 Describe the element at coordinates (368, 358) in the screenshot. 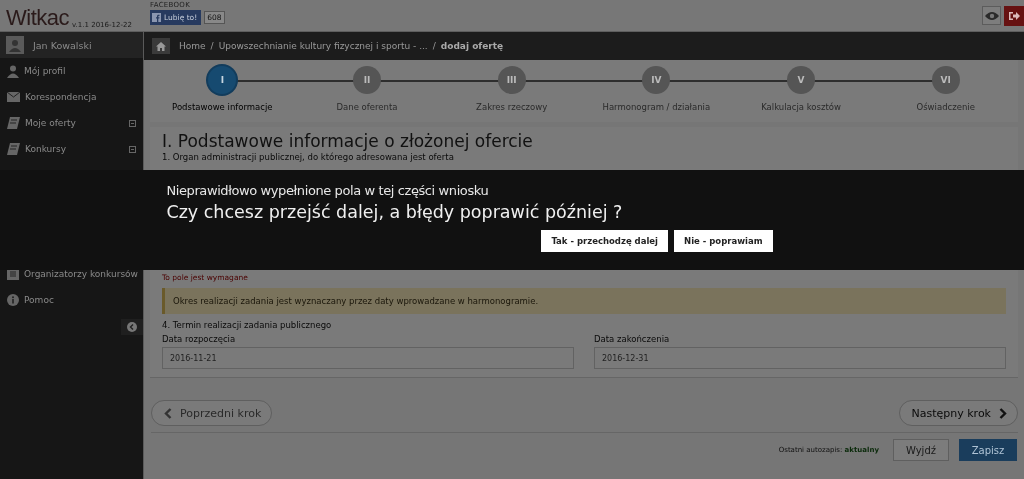

I see `date-field: 2016-11-21` at that location.